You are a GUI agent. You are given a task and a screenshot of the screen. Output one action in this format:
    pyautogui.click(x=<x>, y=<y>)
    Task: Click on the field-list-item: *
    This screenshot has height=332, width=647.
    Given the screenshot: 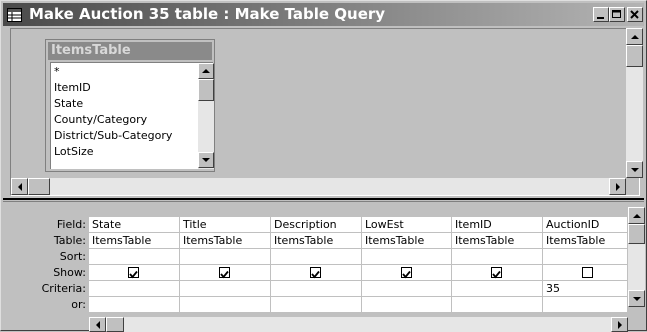 What is the action you would take?
    pyautogui.click(x=57, y=72)
    